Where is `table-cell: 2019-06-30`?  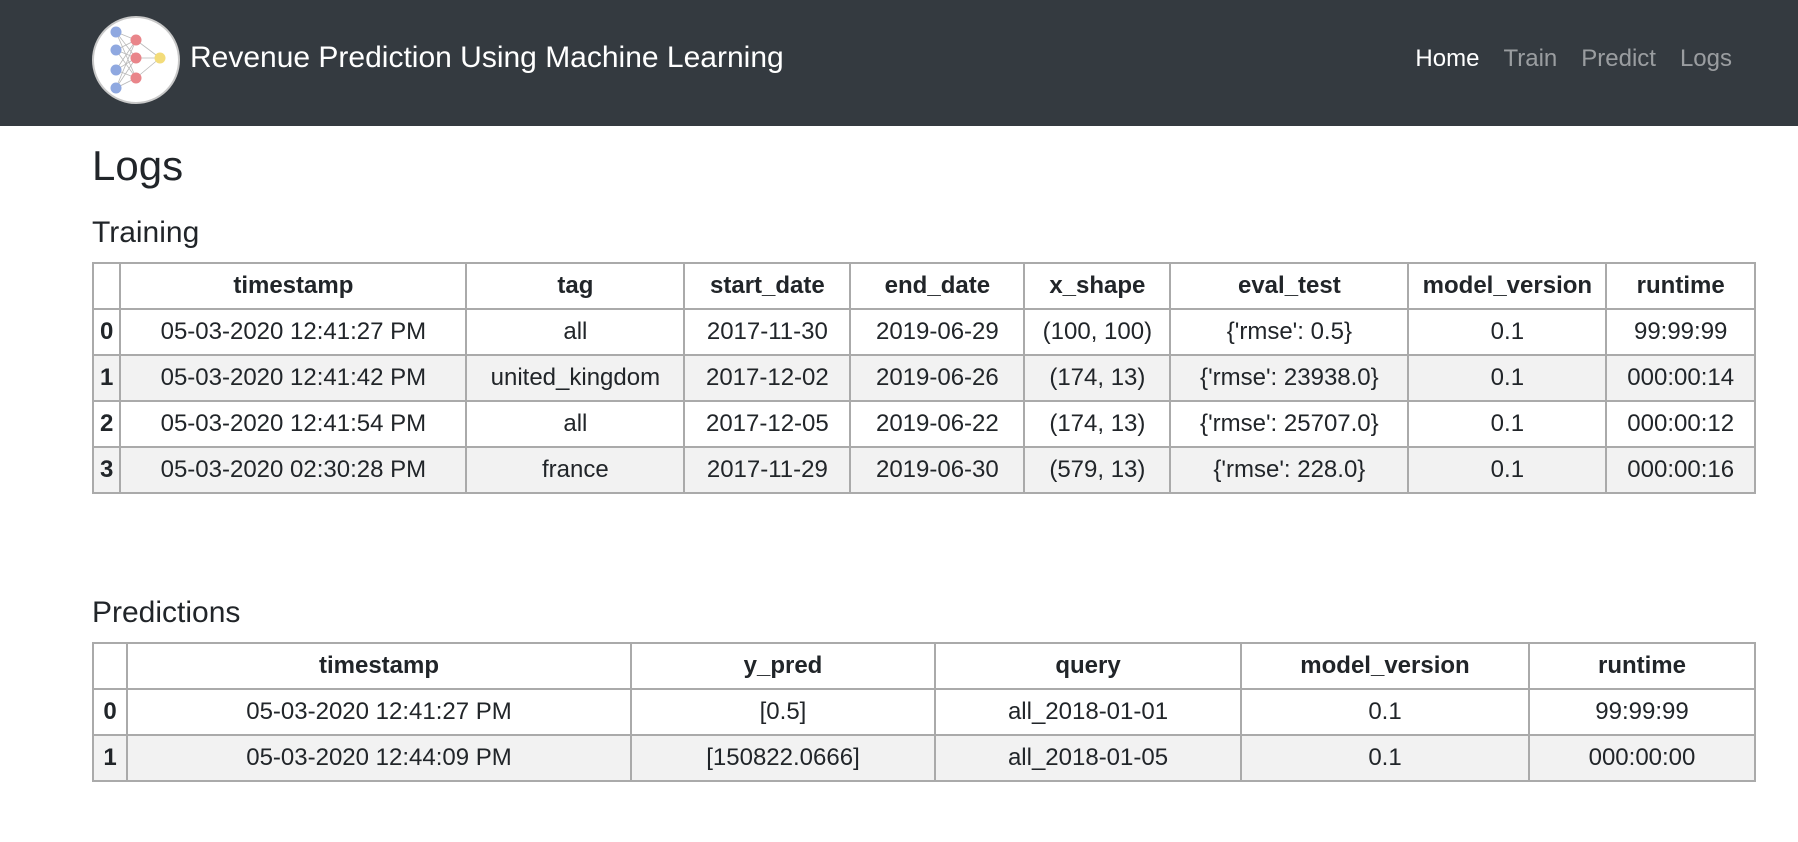
table-cell: 2019-06-30 is located at coordinates (937, 470).